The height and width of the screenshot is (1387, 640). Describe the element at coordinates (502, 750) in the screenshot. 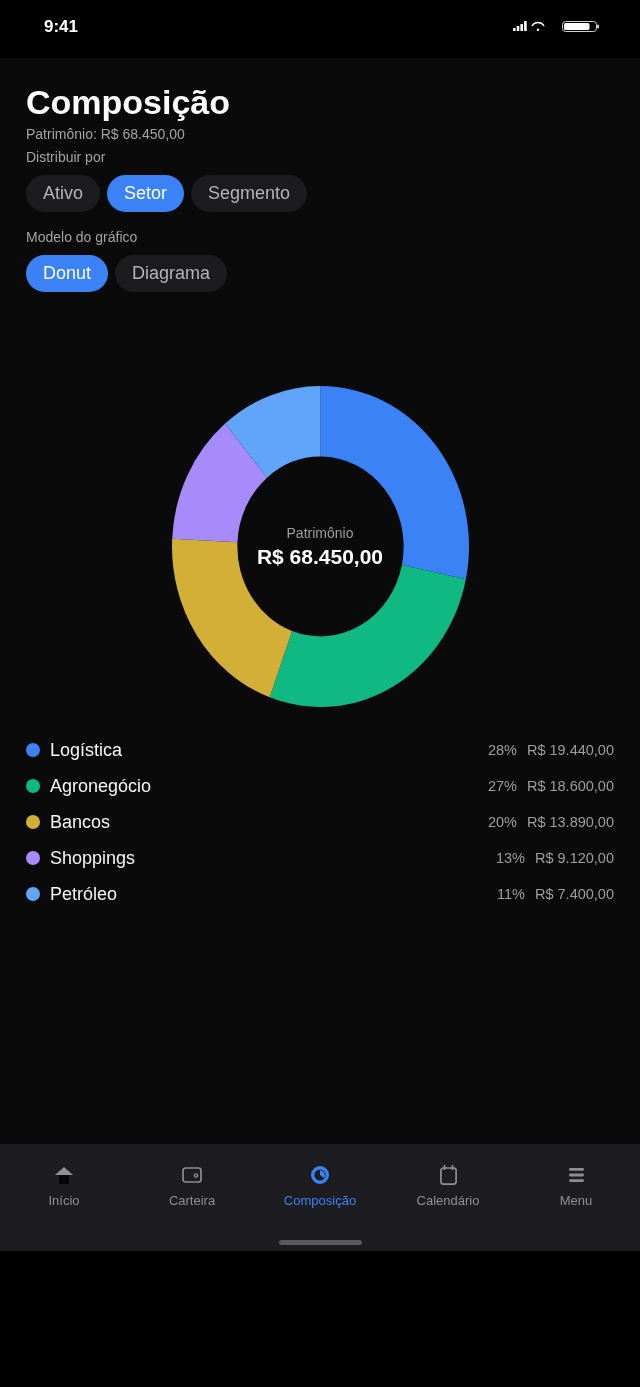

I see `sector-percent: 28%` at that location.